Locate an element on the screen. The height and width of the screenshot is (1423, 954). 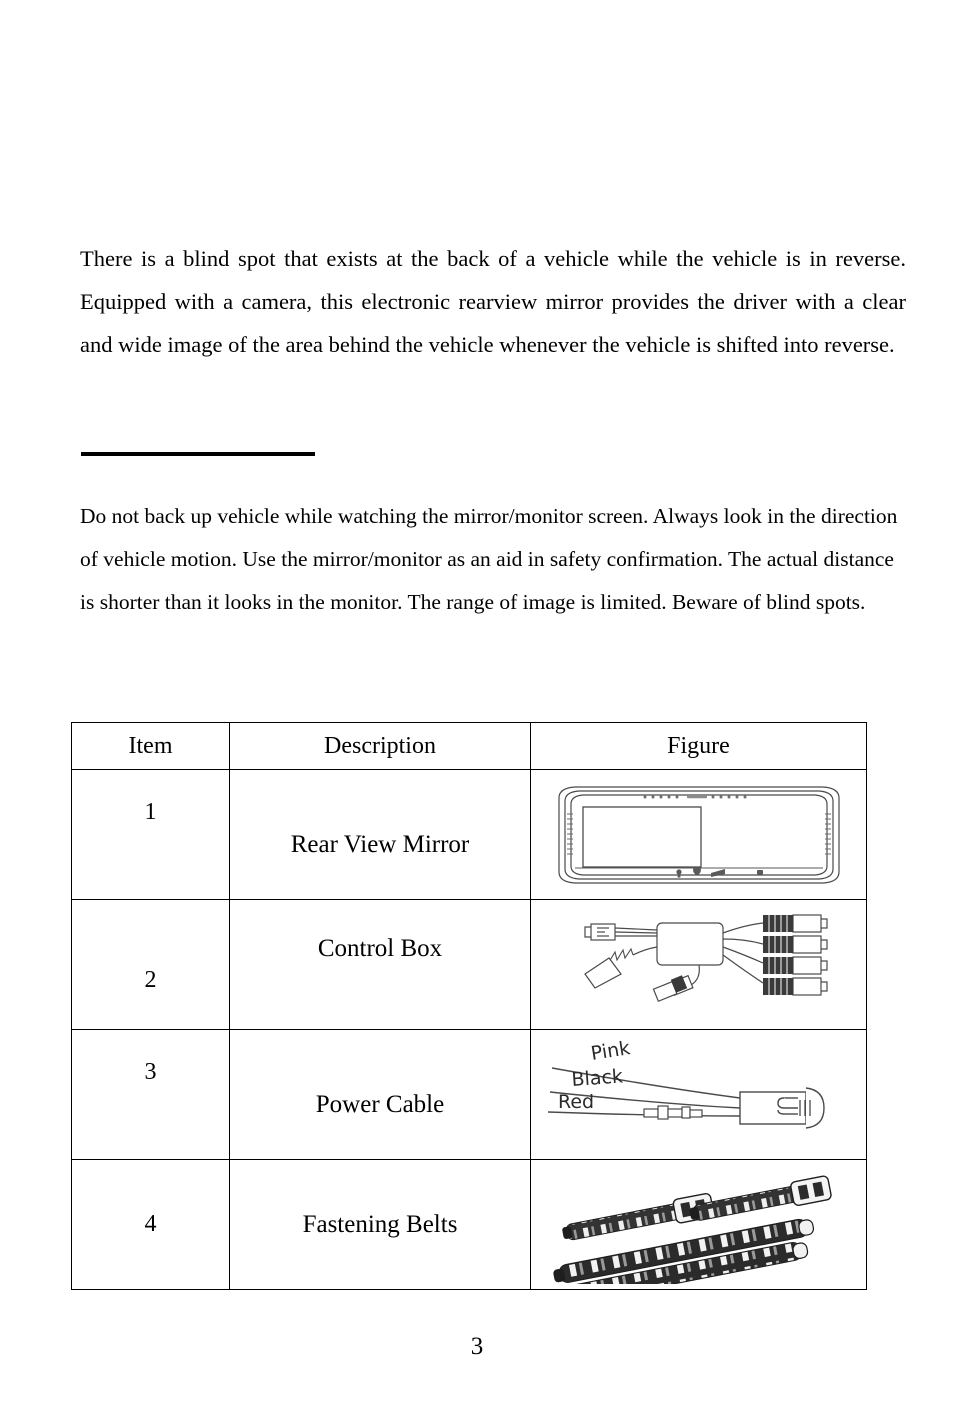
cell-description: Control Box is located at coordinates (380, 964).